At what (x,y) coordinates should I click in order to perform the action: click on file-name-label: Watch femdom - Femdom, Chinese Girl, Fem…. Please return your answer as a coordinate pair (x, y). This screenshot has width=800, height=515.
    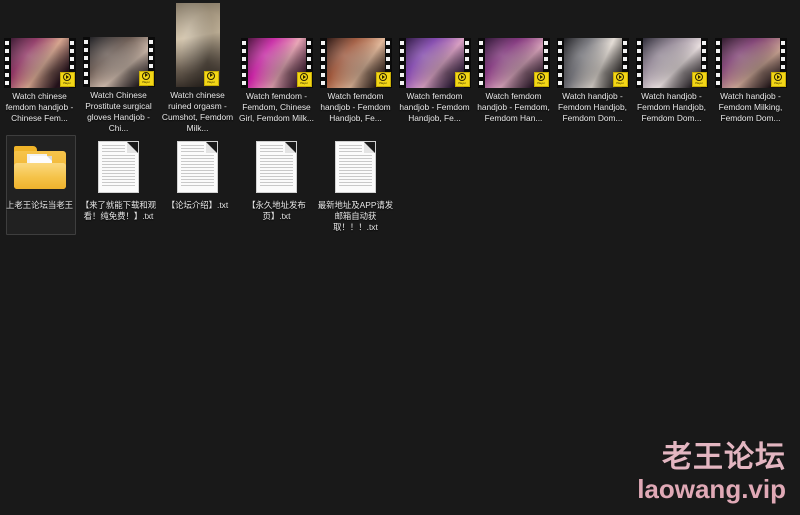
    Looking at the image, I should click on (276, 107).